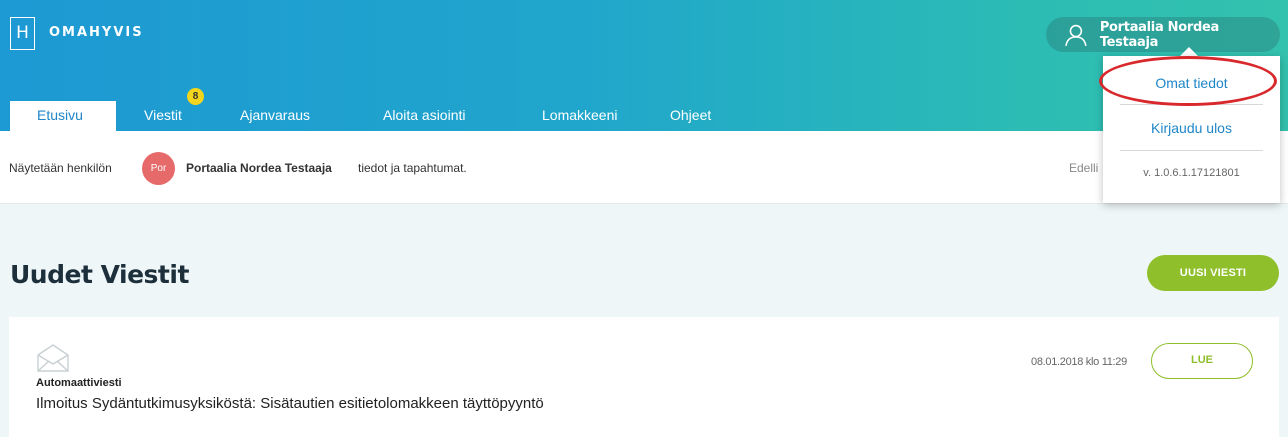 The image size is (1288, 437). I want to click on tab-ohjeet: Ohjeet, so click(695, 116).